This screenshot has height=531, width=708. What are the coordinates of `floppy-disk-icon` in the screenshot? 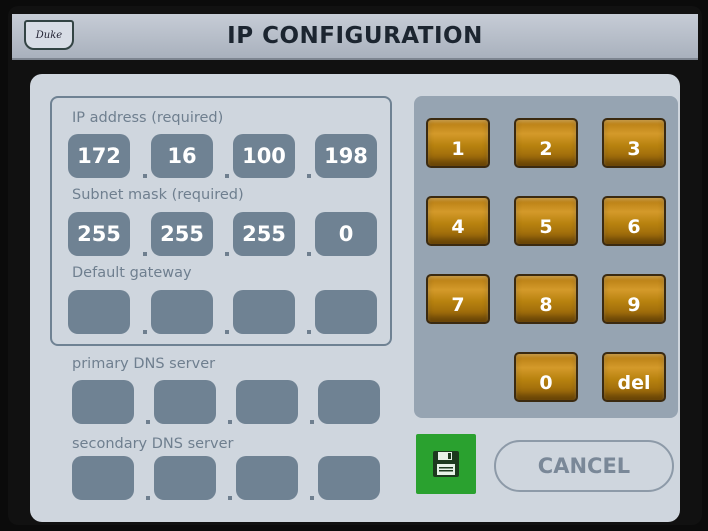 It's located at (446, 464).